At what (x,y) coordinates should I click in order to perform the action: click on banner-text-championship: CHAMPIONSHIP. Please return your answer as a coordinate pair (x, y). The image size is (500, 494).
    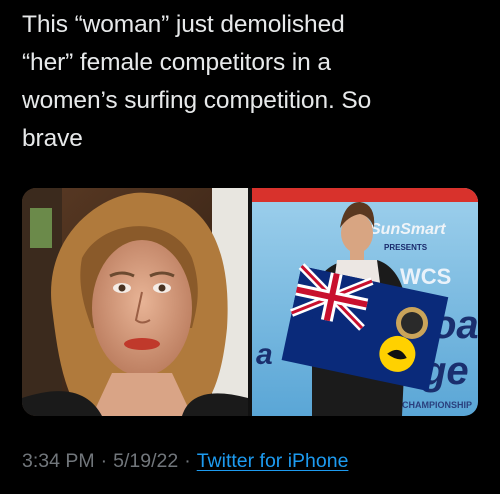
    Looking at the image, I should click on (437, 405).